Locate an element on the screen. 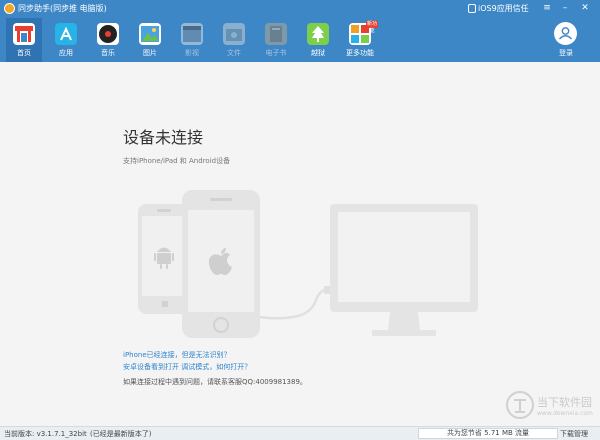 This screenshot has width=600, height=440. video-icon is located at coordinates (192, 34).